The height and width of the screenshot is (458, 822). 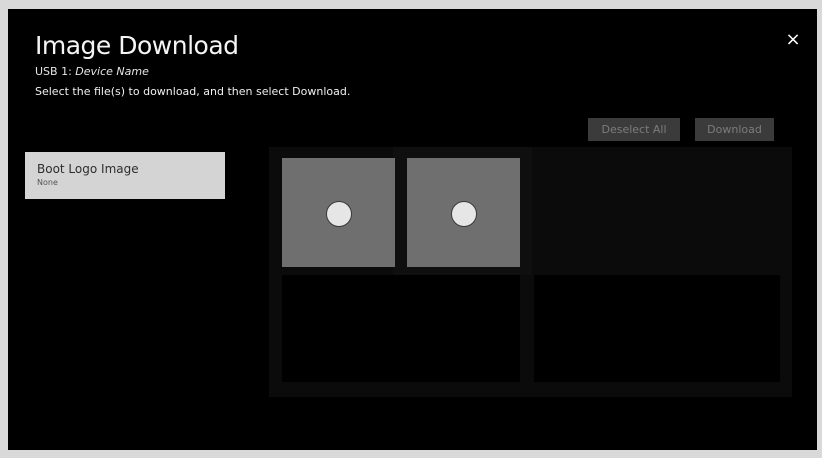 I want to click on category-value: None, so click(x=47, y=182).